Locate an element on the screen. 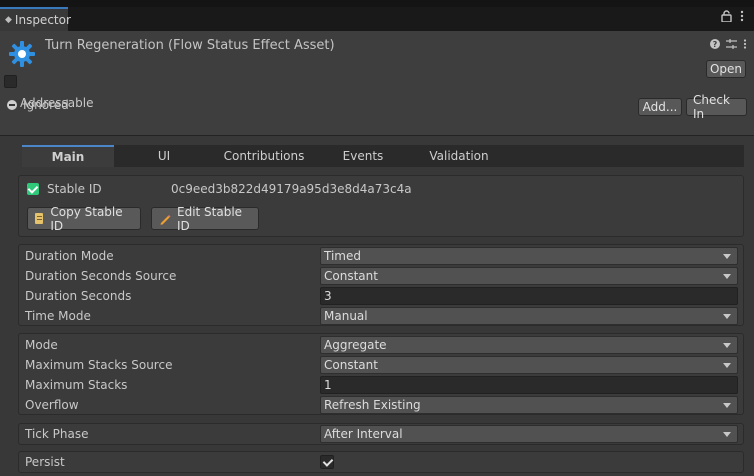  top-strip is located at coordinates (377, 3).